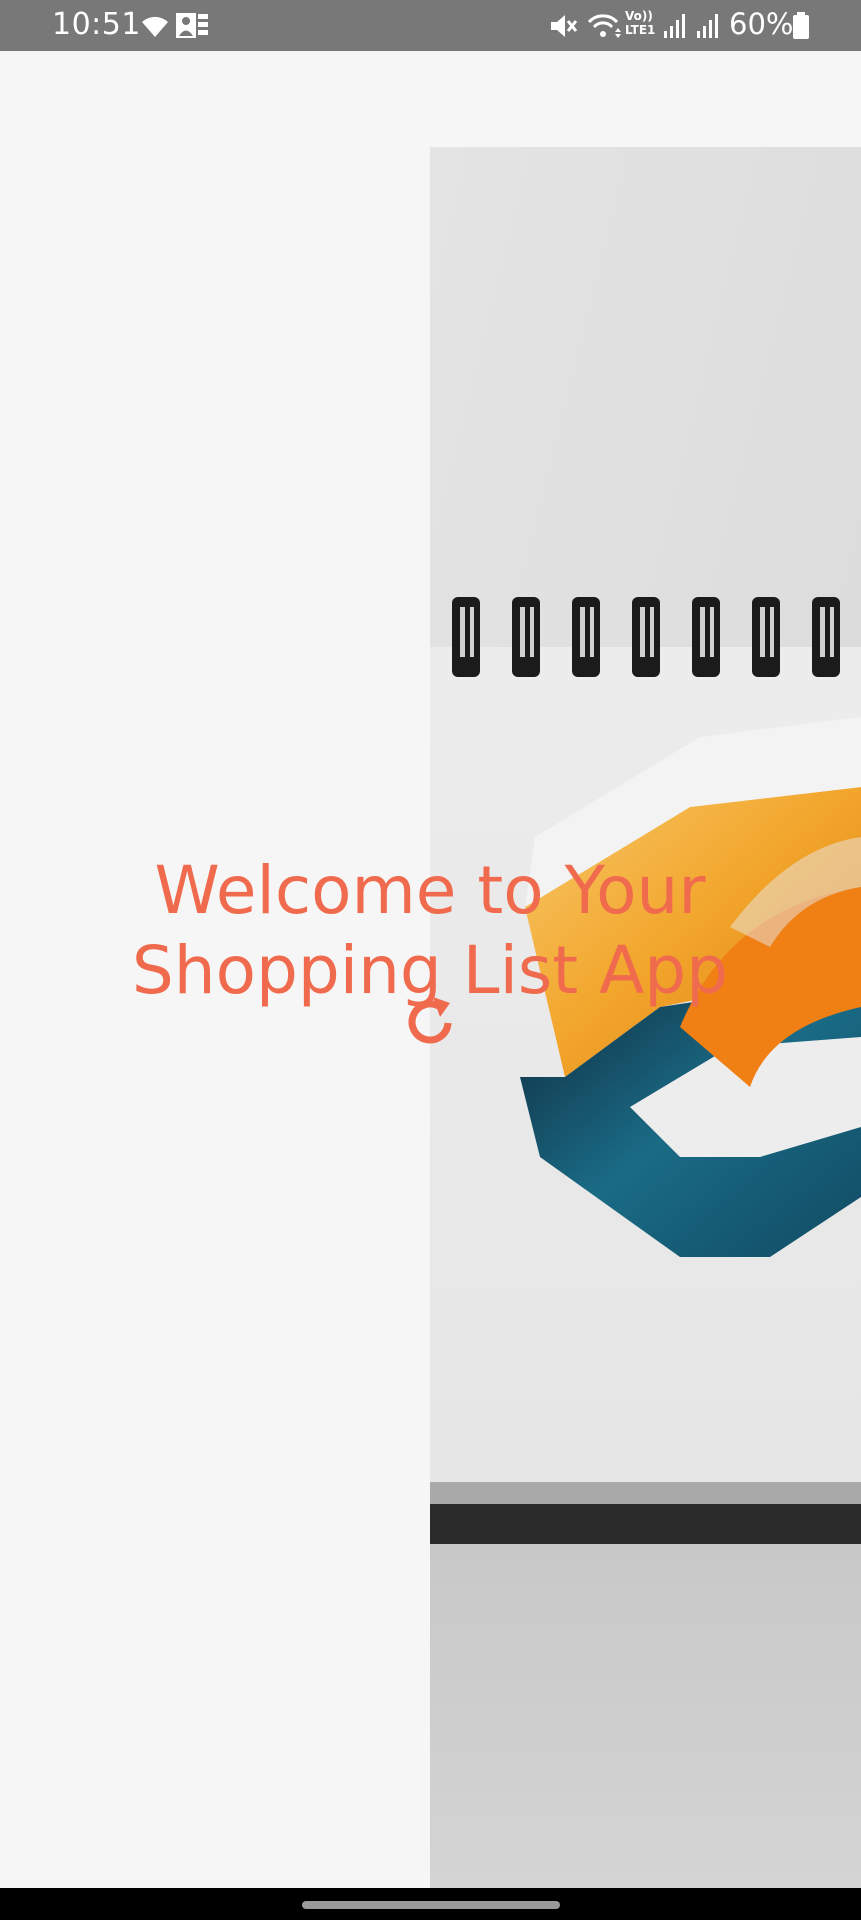  I want to click on battery-icon, so click(801, 30).